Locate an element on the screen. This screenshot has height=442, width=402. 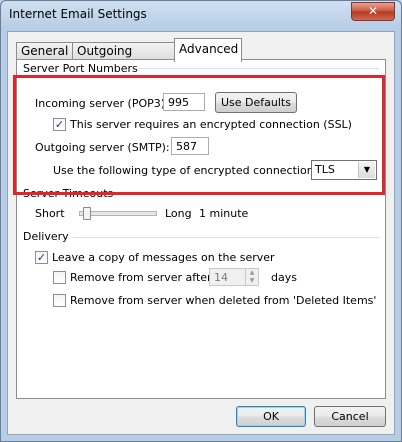
leave-copy-checkbox: ✓ is located at coordinates (41, 257).